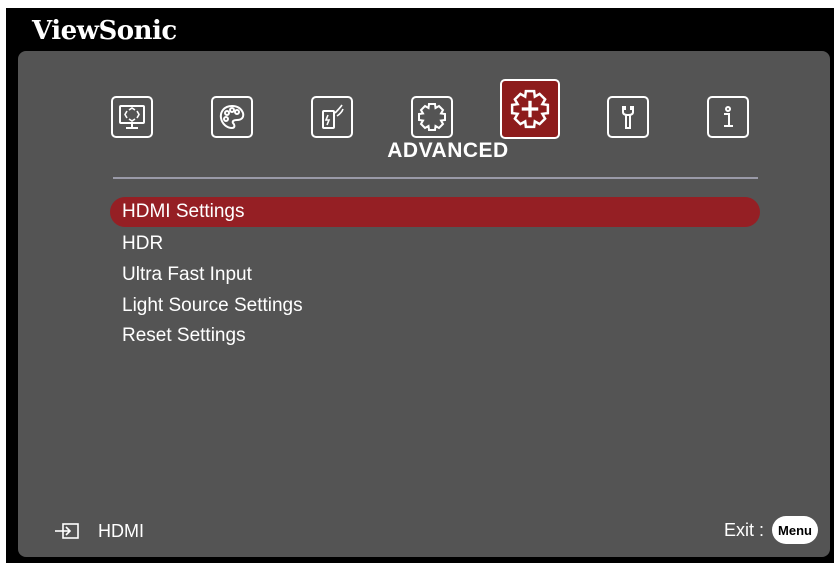 This screenshot has height=567, width=840. I want to click on input-source-indicator: HDMI, so click(99, 531).